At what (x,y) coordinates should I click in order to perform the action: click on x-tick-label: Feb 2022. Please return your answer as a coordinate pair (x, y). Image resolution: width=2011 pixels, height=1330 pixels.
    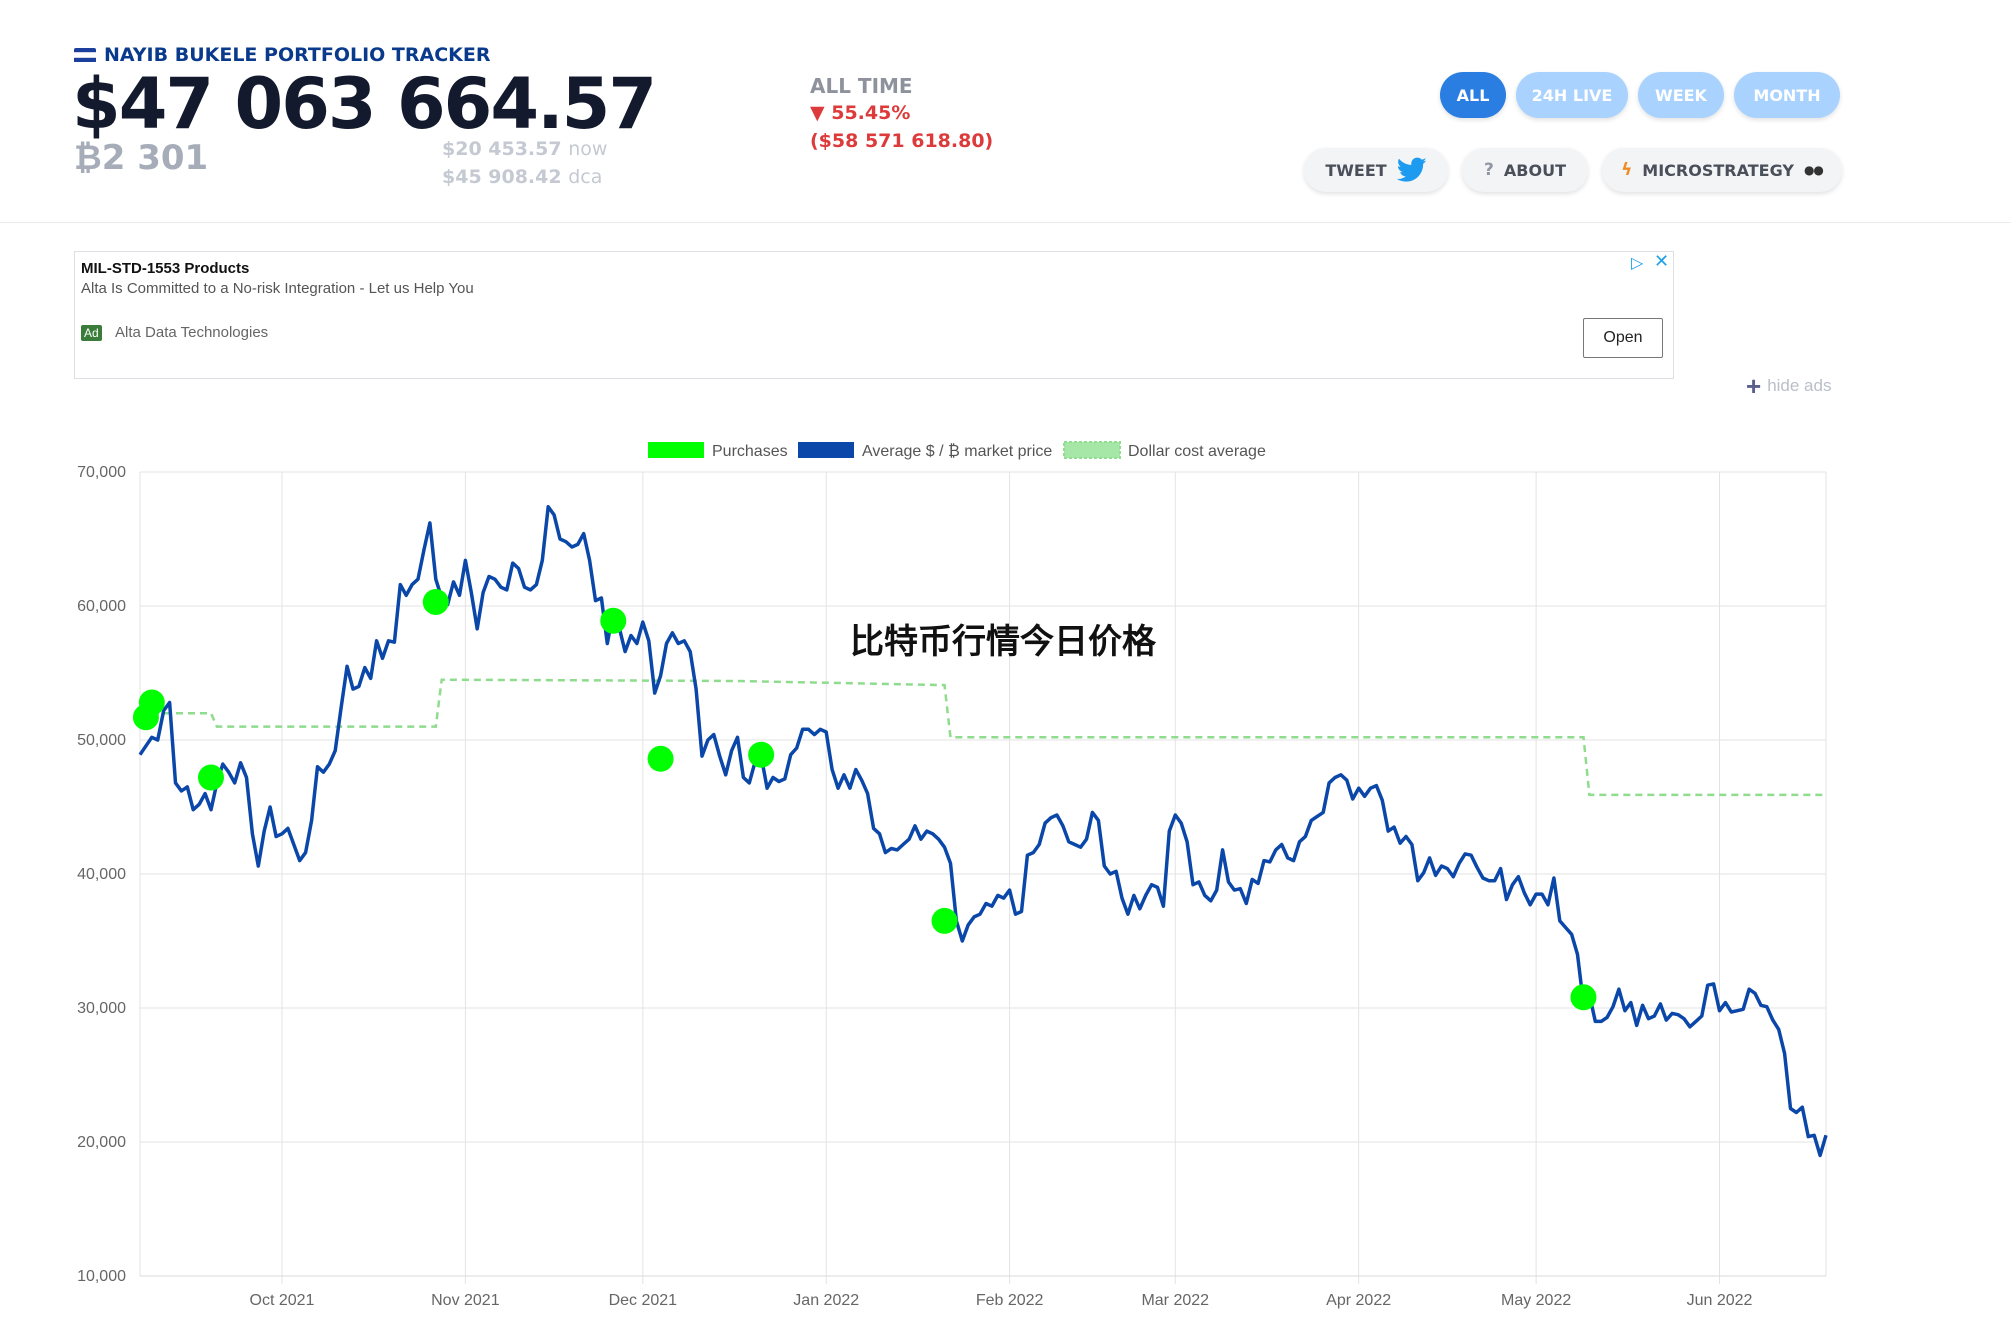
    Looking at the image, I should click on (1010, 1300).